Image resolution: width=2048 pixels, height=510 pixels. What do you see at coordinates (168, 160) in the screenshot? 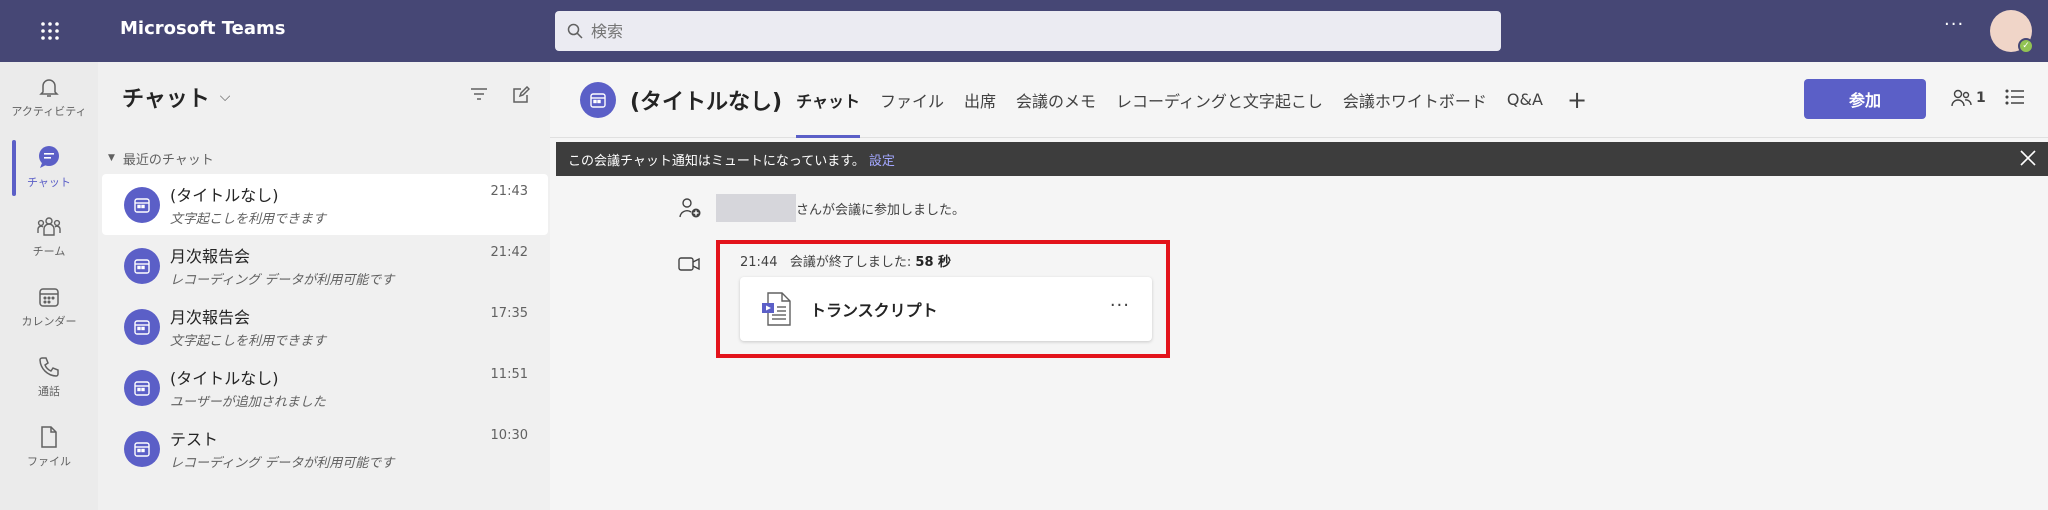
I see `section-label: 最近のチャット` at bounding box center [168, 160].